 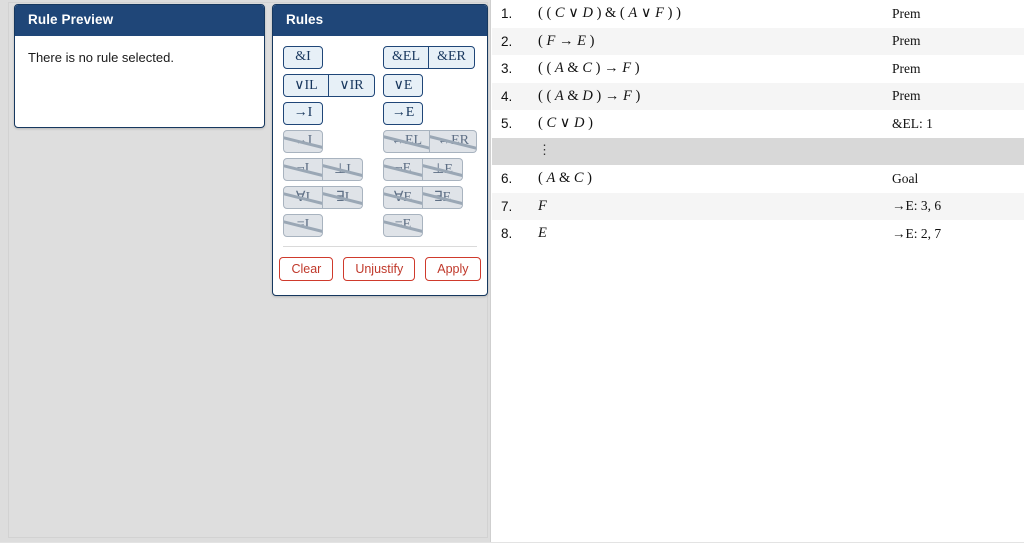 I want to click on proof-line-number: 8., so click(x=507, y=234).